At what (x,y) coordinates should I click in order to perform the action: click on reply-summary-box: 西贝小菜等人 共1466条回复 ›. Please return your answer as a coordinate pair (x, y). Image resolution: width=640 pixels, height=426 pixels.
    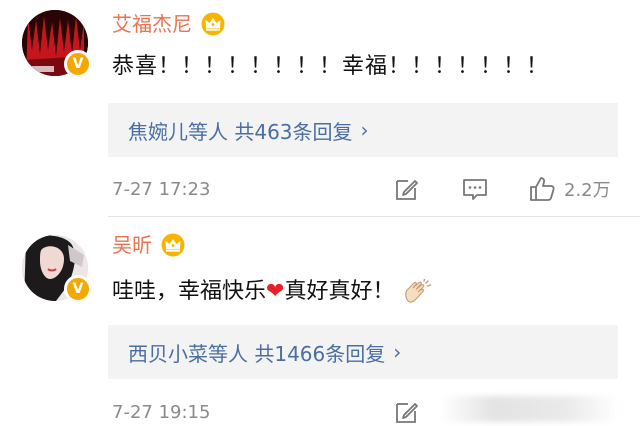
    Looking at the image, I should click on (363, 352).